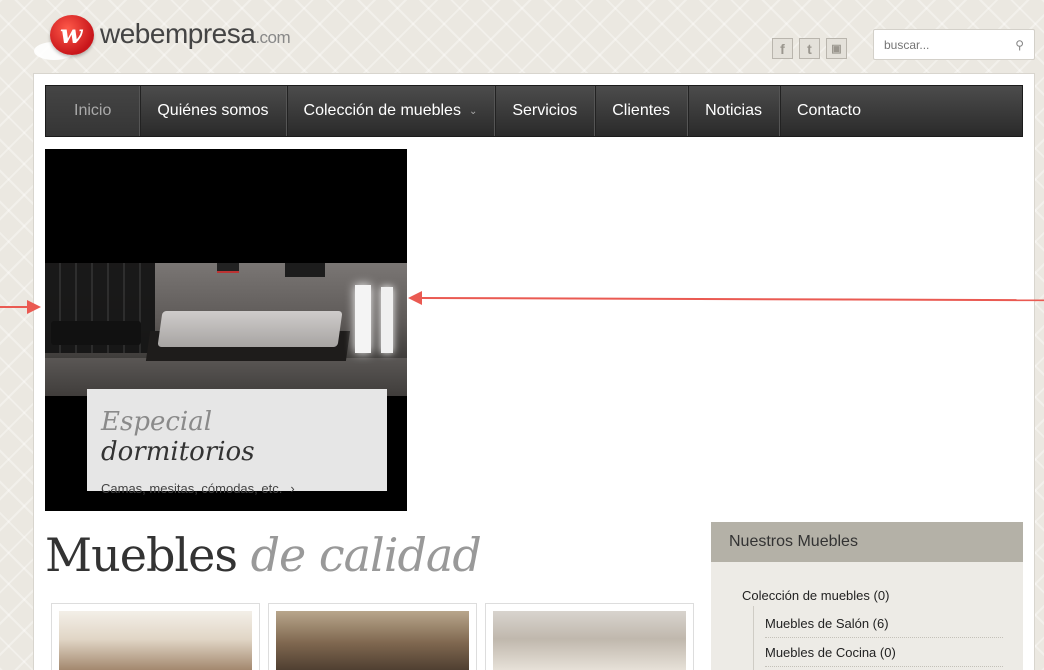  What do you see at coordinates (213, 111) in the screenshot?
I see `nav-item-quienes-somos: Quiénes somos` at bounding box center [213, 111].